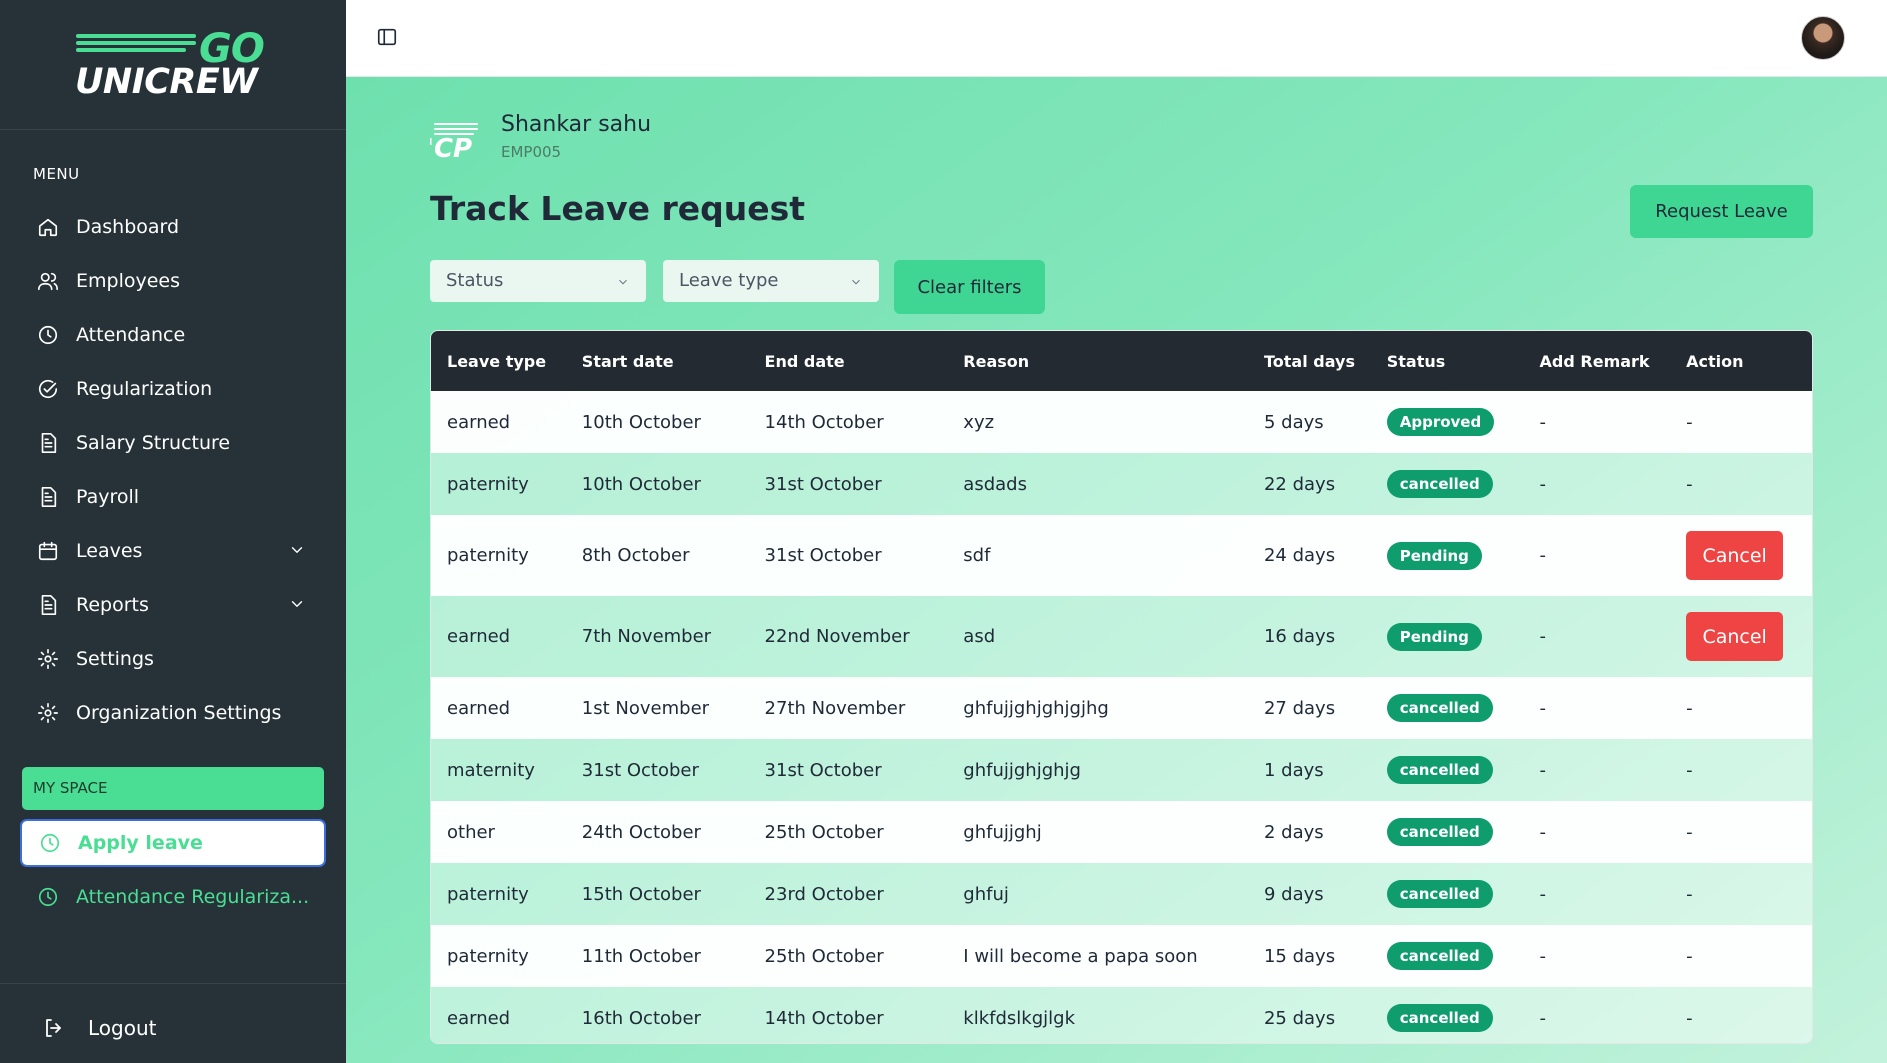  I want to click on sidebar-item-settings: Settings, so click(173, 659).